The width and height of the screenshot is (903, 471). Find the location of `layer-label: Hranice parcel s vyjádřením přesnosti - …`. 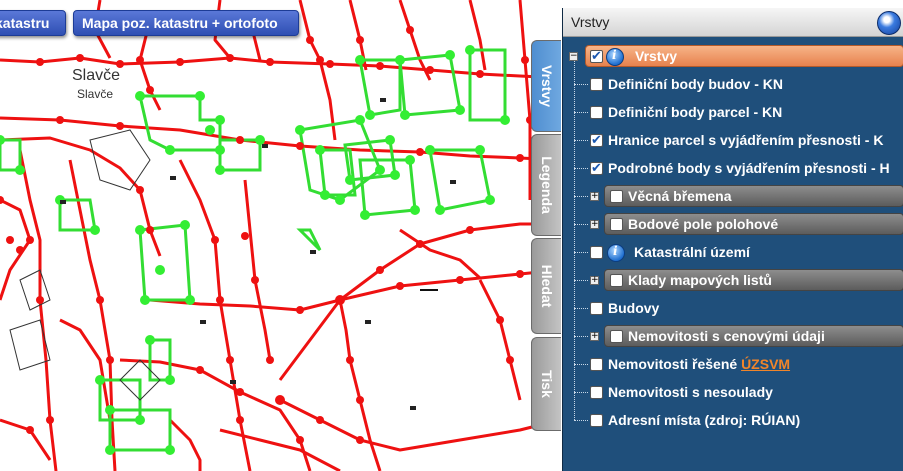

layer-label: Hranice parcel s vyjádřením přesnosti - … is located at coordinates (746, 140).